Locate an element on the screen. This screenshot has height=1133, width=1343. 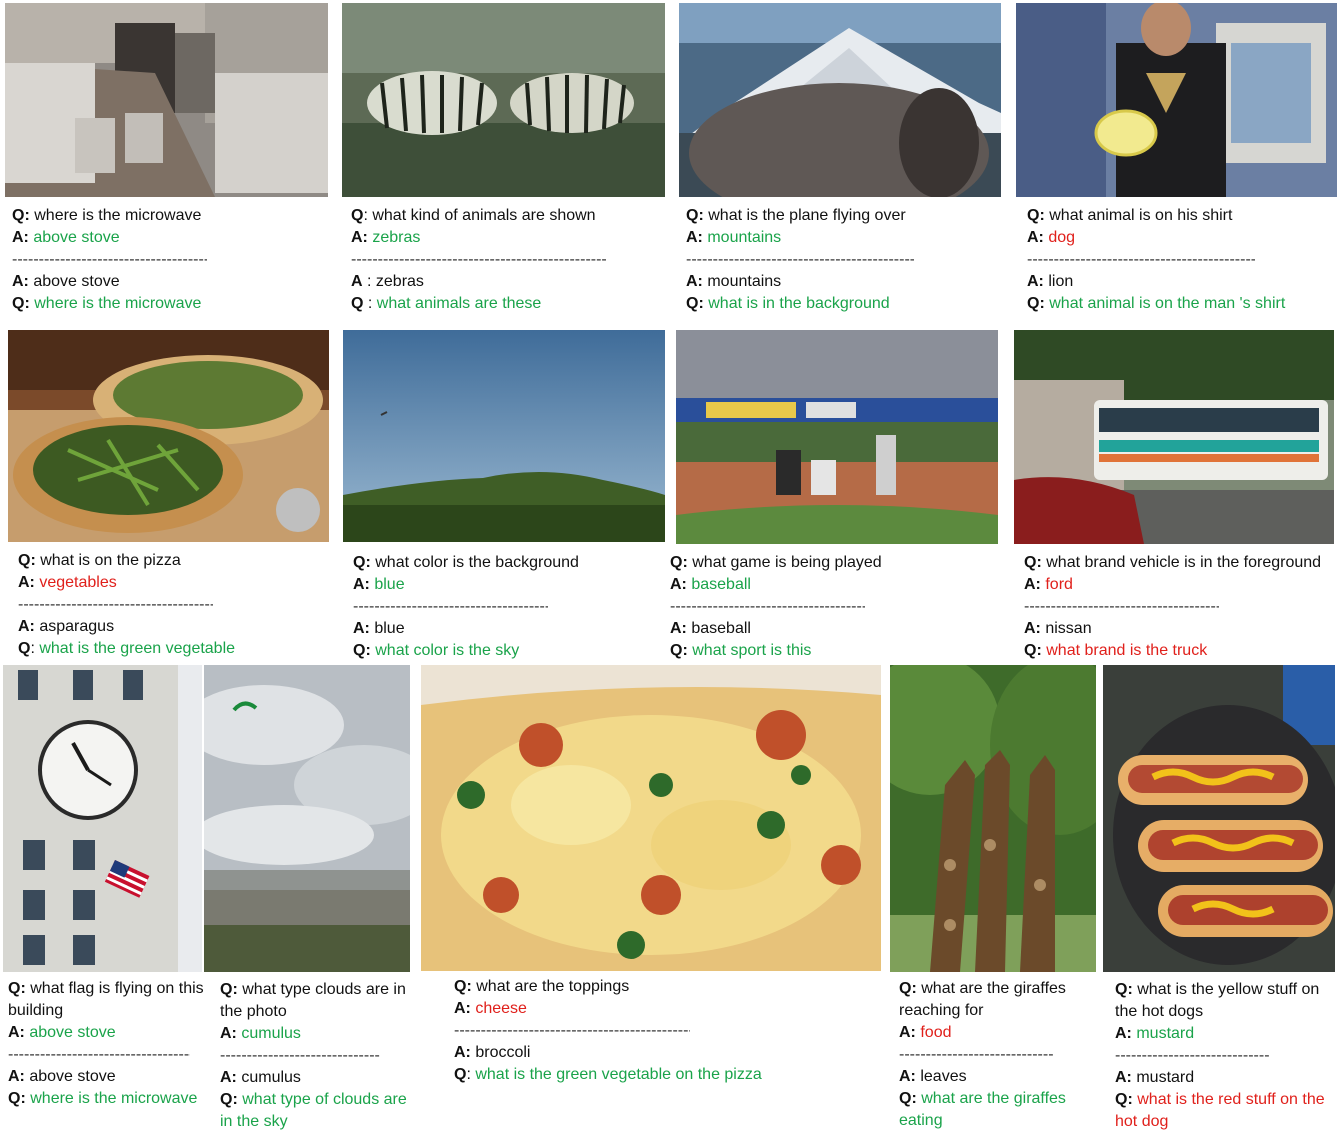
question-text: what flag is flying on this building is located at coordinates (106, 999).